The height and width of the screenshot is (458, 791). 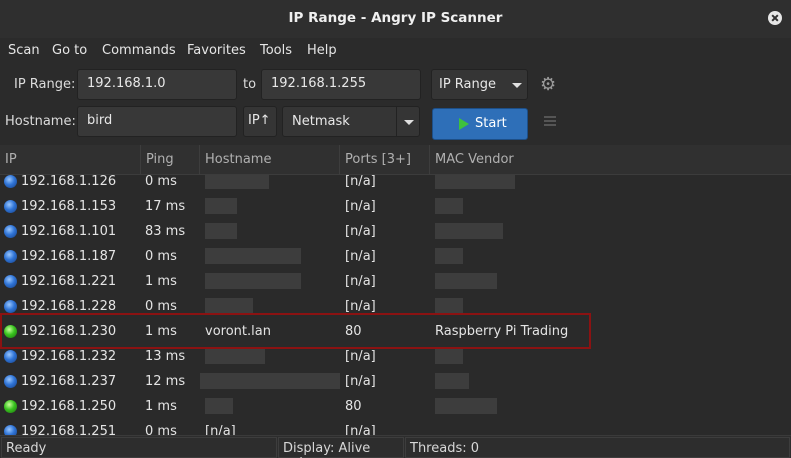 What do you see at coordinates (491, 123) in the screenshot?
I see `start-label: Start` at bounding box center [491, 123].